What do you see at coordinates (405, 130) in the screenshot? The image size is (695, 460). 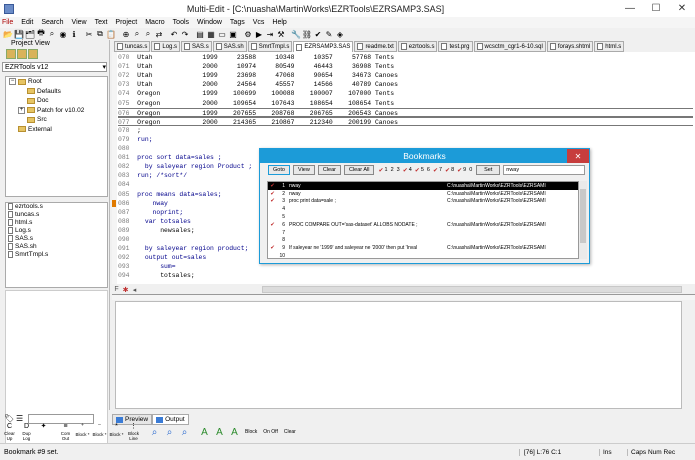 I see `code-line: 078 ;` at bounding box center [405, 130].